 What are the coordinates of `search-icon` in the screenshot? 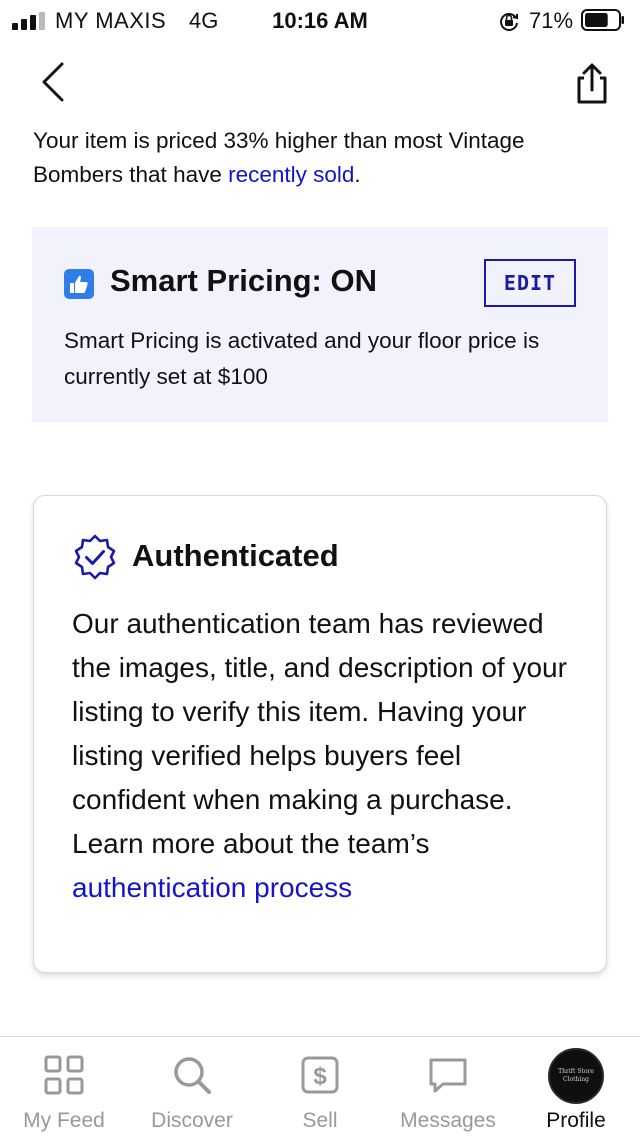 It's located at (192, 1075).